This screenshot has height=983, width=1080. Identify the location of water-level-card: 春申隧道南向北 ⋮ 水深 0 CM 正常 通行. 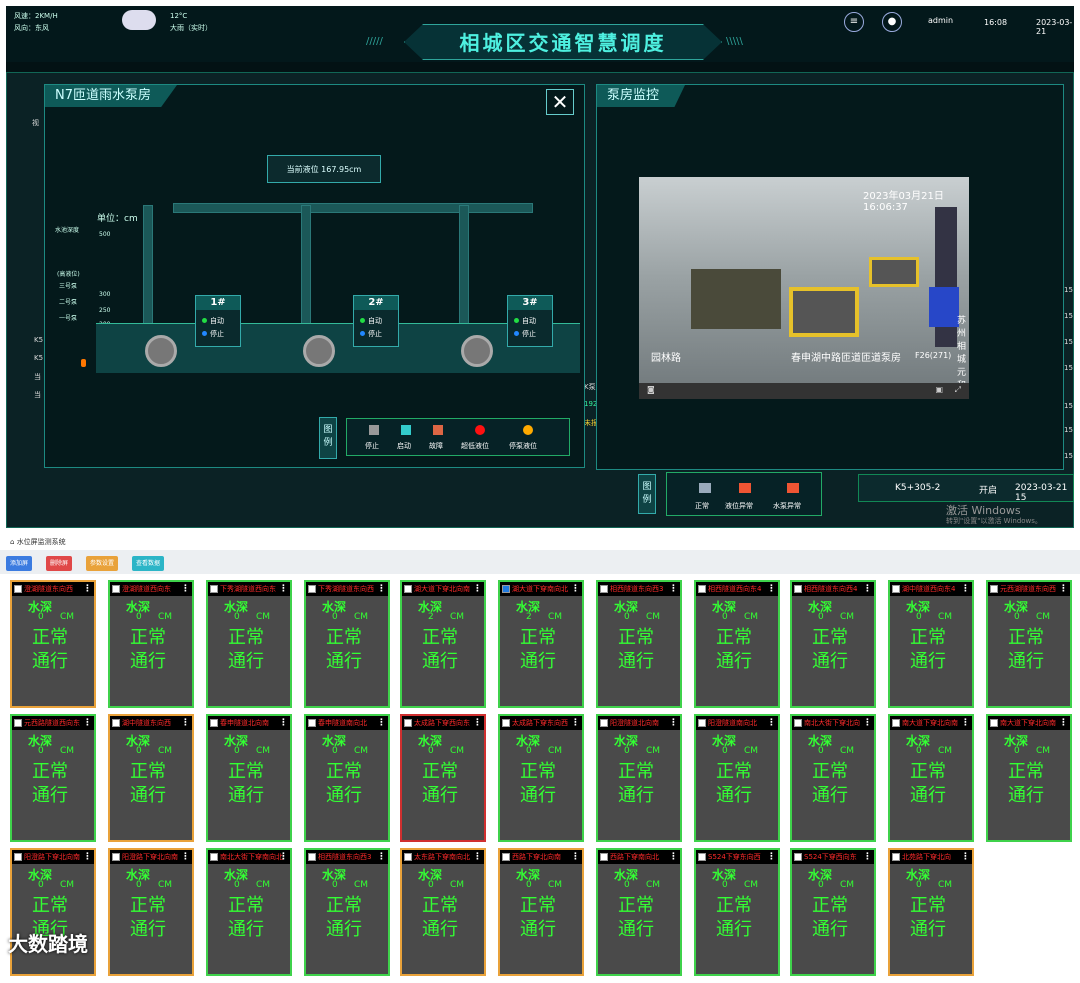
(347, 778).